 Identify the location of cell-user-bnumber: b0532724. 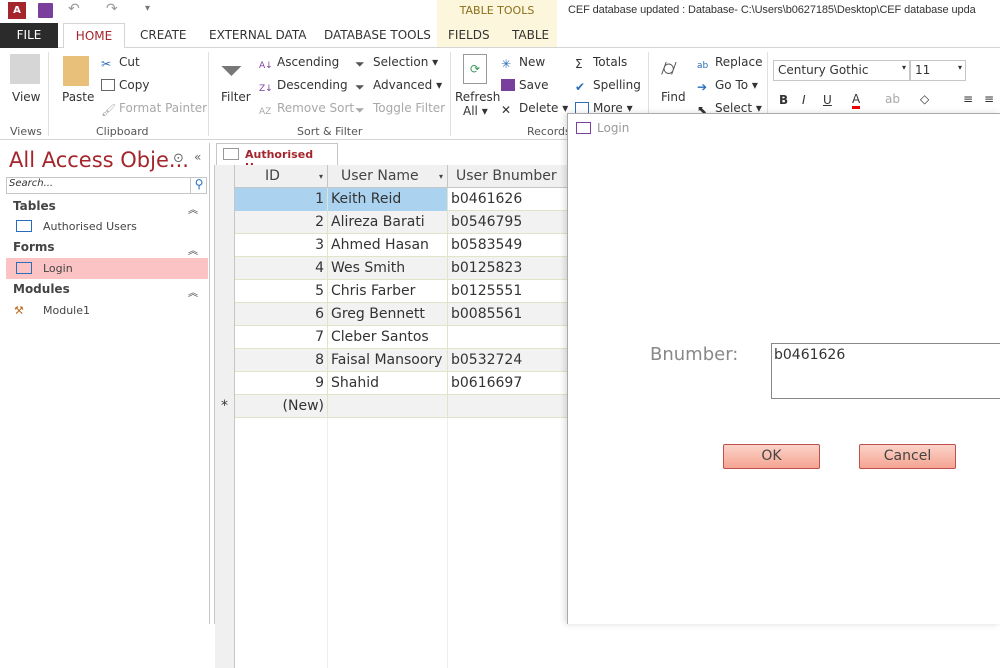
(508, 360).